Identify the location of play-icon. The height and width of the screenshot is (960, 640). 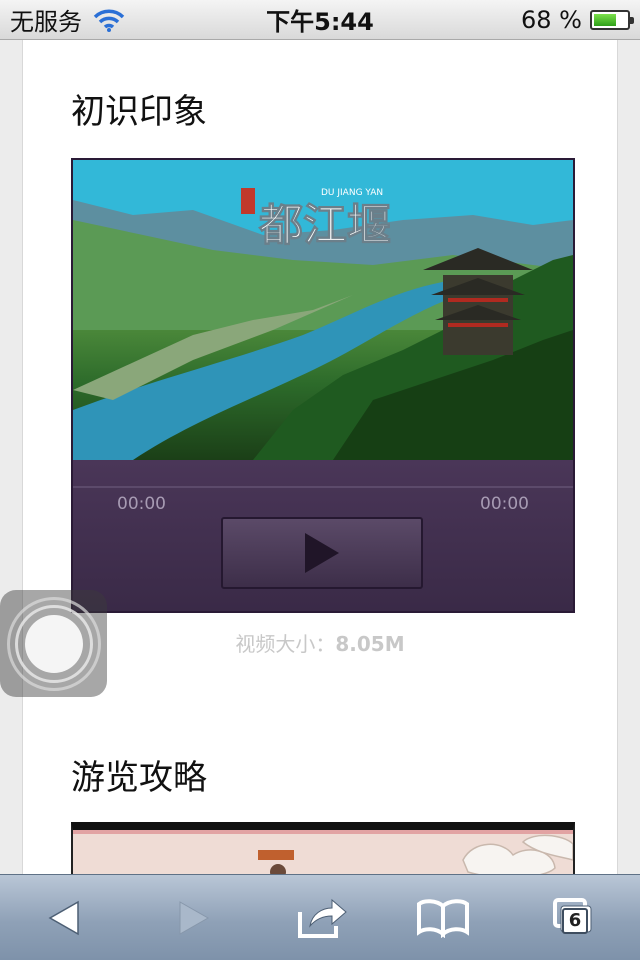
(322, 553).